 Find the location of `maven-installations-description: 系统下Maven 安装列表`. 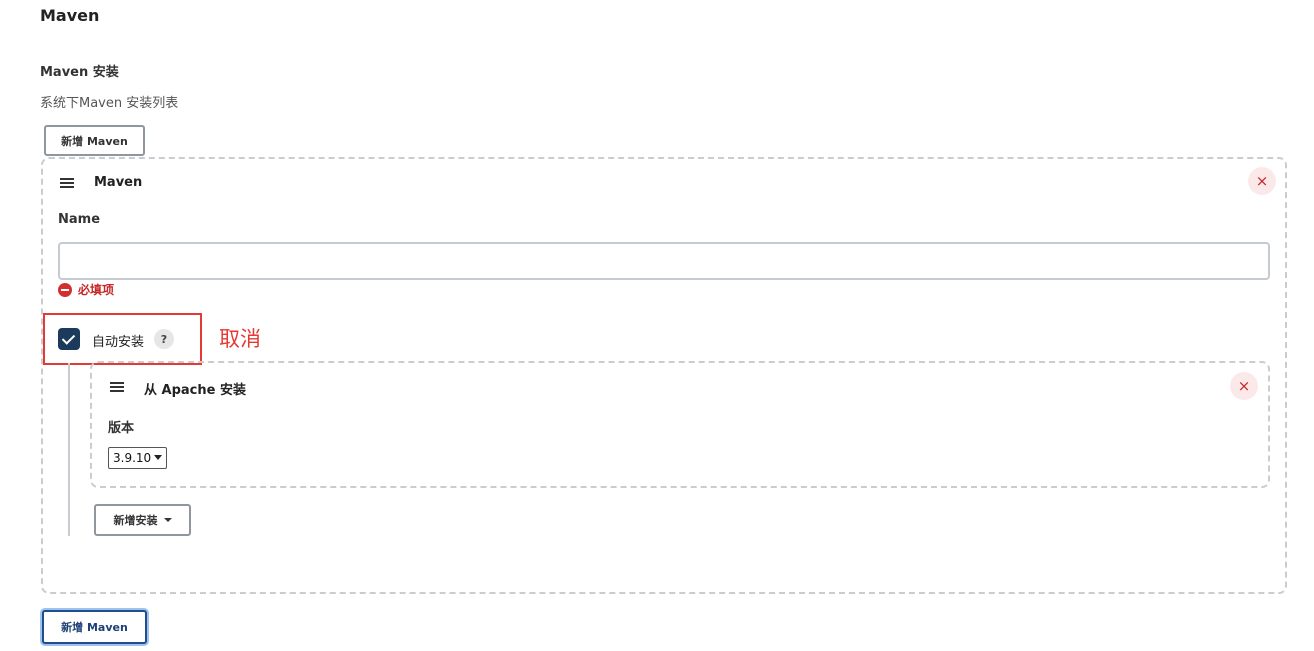

maven-installations-description: 系统下Maven 安装列表 is located at coordinates (109, 103).